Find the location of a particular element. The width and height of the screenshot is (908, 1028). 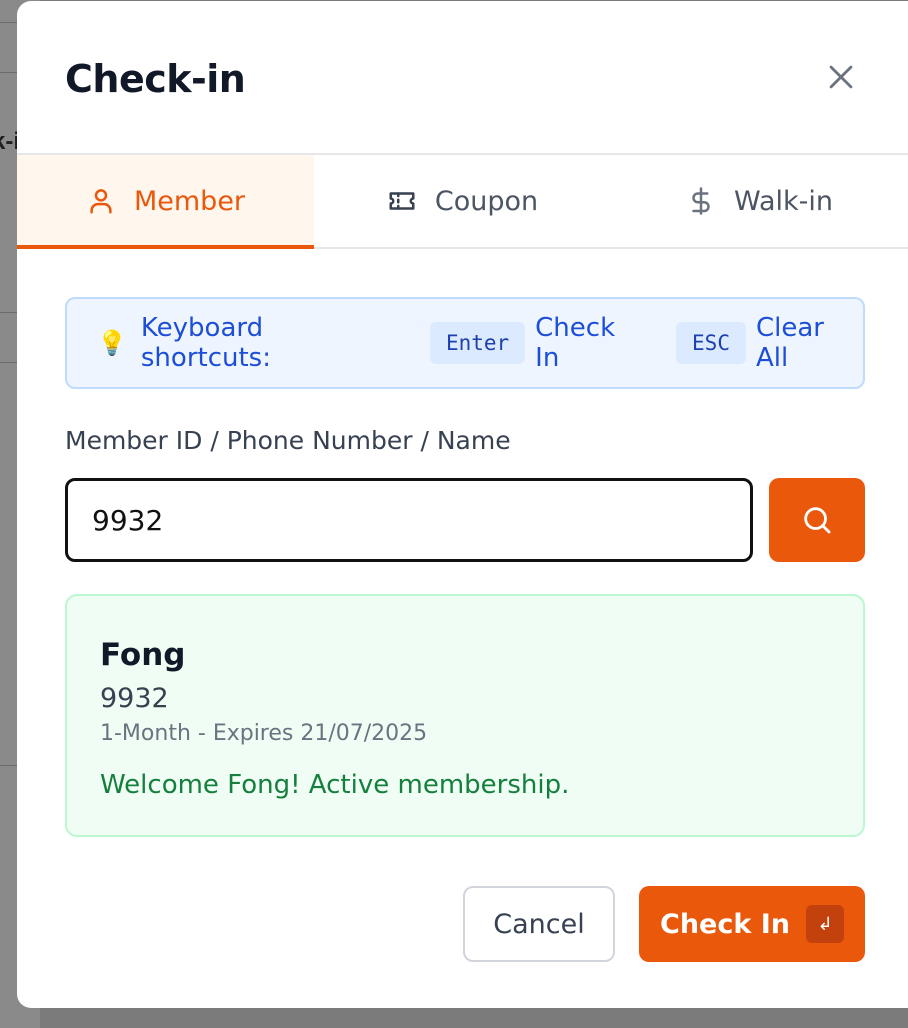

shortcut-action: Clear All is located at coordinates (789, 343).